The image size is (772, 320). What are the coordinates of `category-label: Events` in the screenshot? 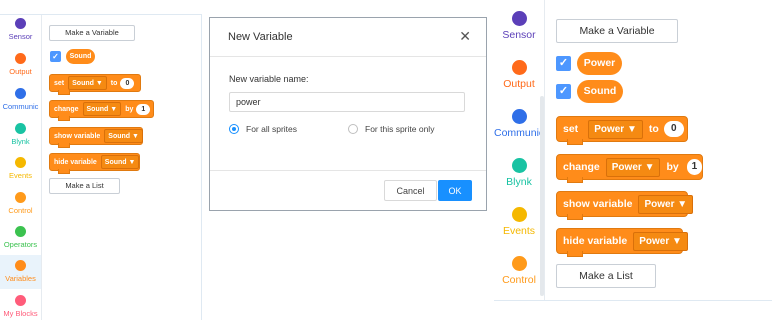 It's located at (20, 175).